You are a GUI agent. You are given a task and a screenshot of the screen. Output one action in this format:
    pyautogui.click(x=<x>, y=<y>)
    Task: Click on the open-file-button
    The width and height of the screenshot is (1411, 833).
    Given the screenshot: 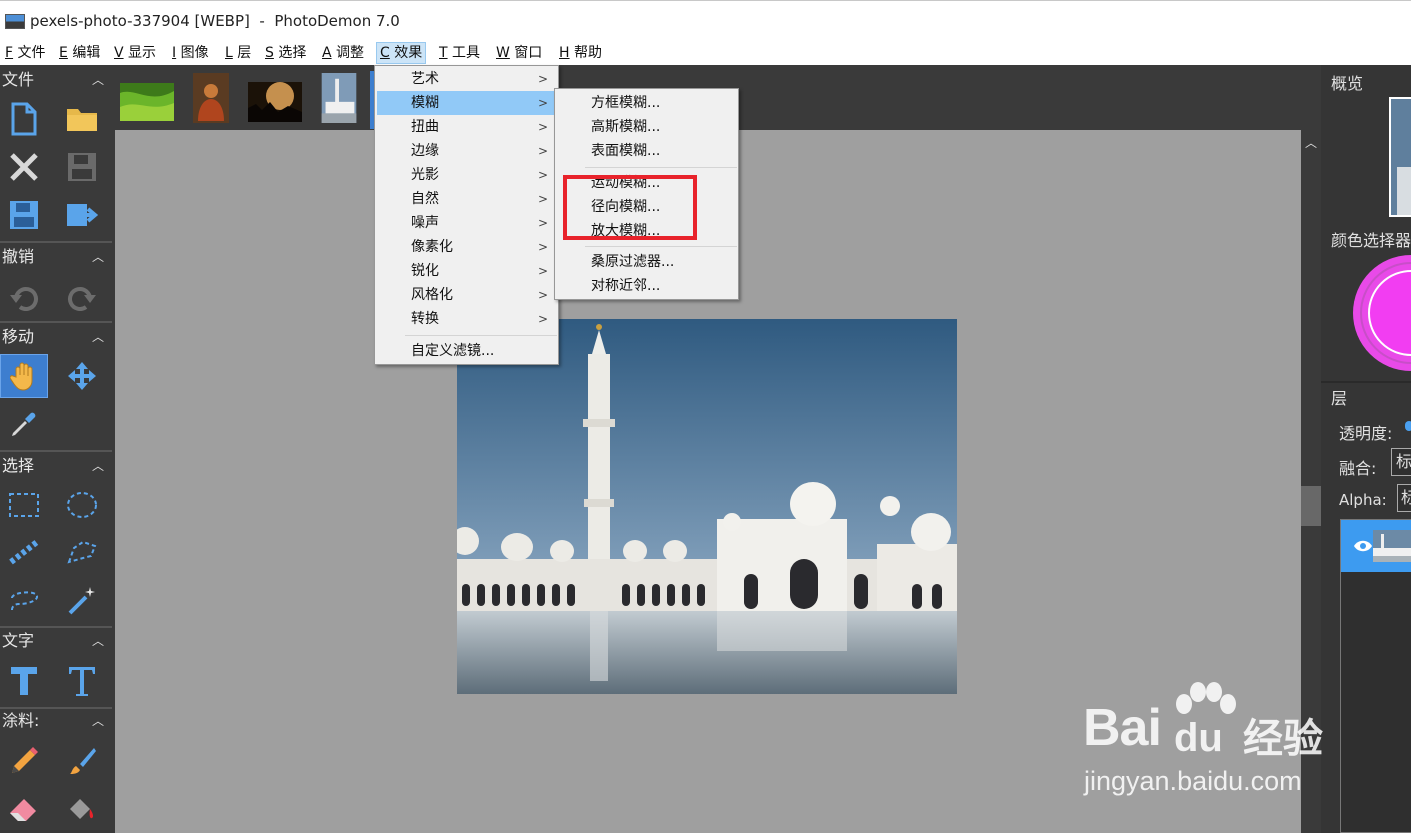 What is the action you would take?
    pyautogui.click(x=82, y=119)
    